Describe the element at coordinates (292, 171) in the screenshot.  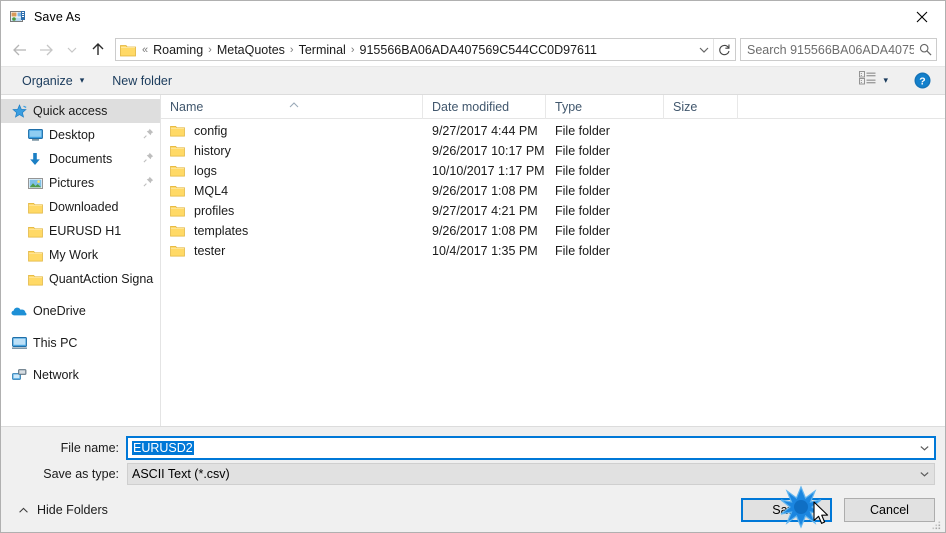
I see `file-name-cell: logs` at that location.